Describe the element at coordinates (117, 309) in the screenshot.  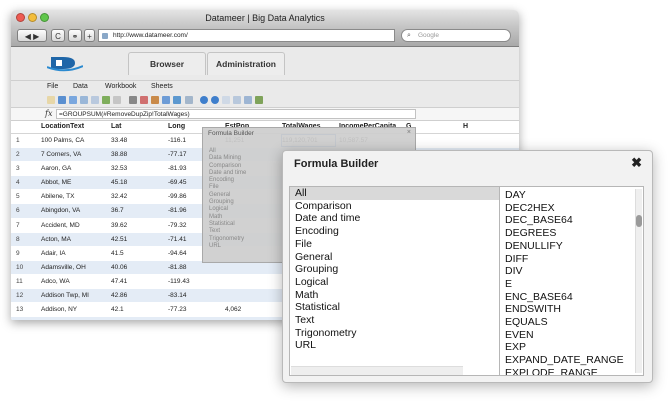
I see `table-cell: 42.1` at that location.